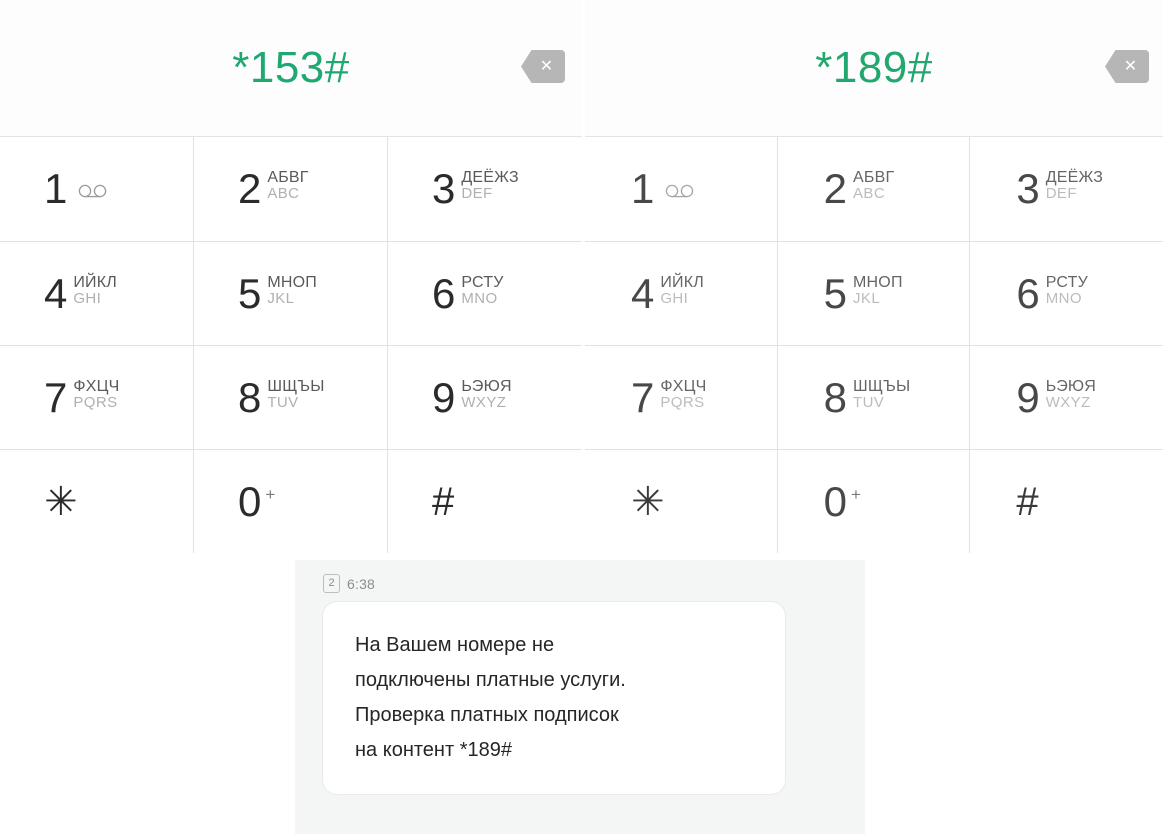 This screenshot has height=834, width=1163. Describe the element at coordinates (93, 193) in the screenshot. I see `voicemail-icon` at that location.